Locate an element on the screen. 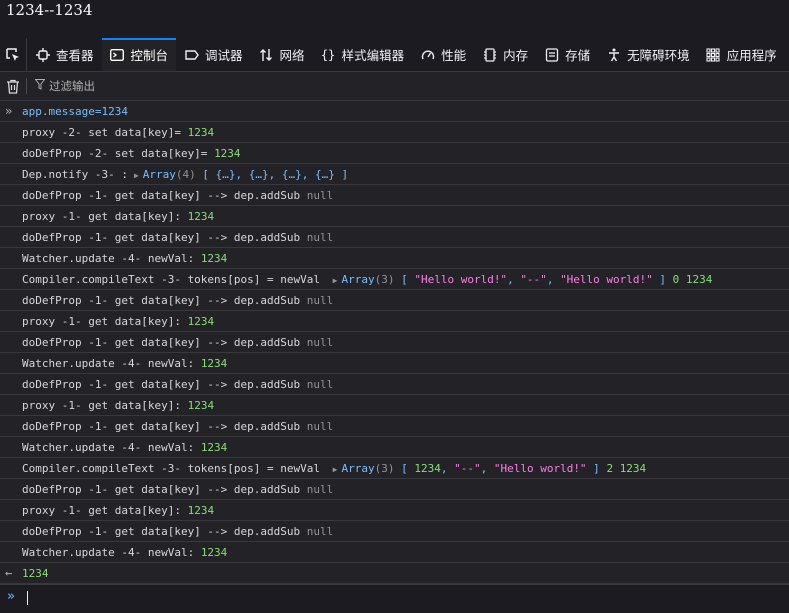  filter-placeholder: 过滤输出 is located at coordinates (72, 86).